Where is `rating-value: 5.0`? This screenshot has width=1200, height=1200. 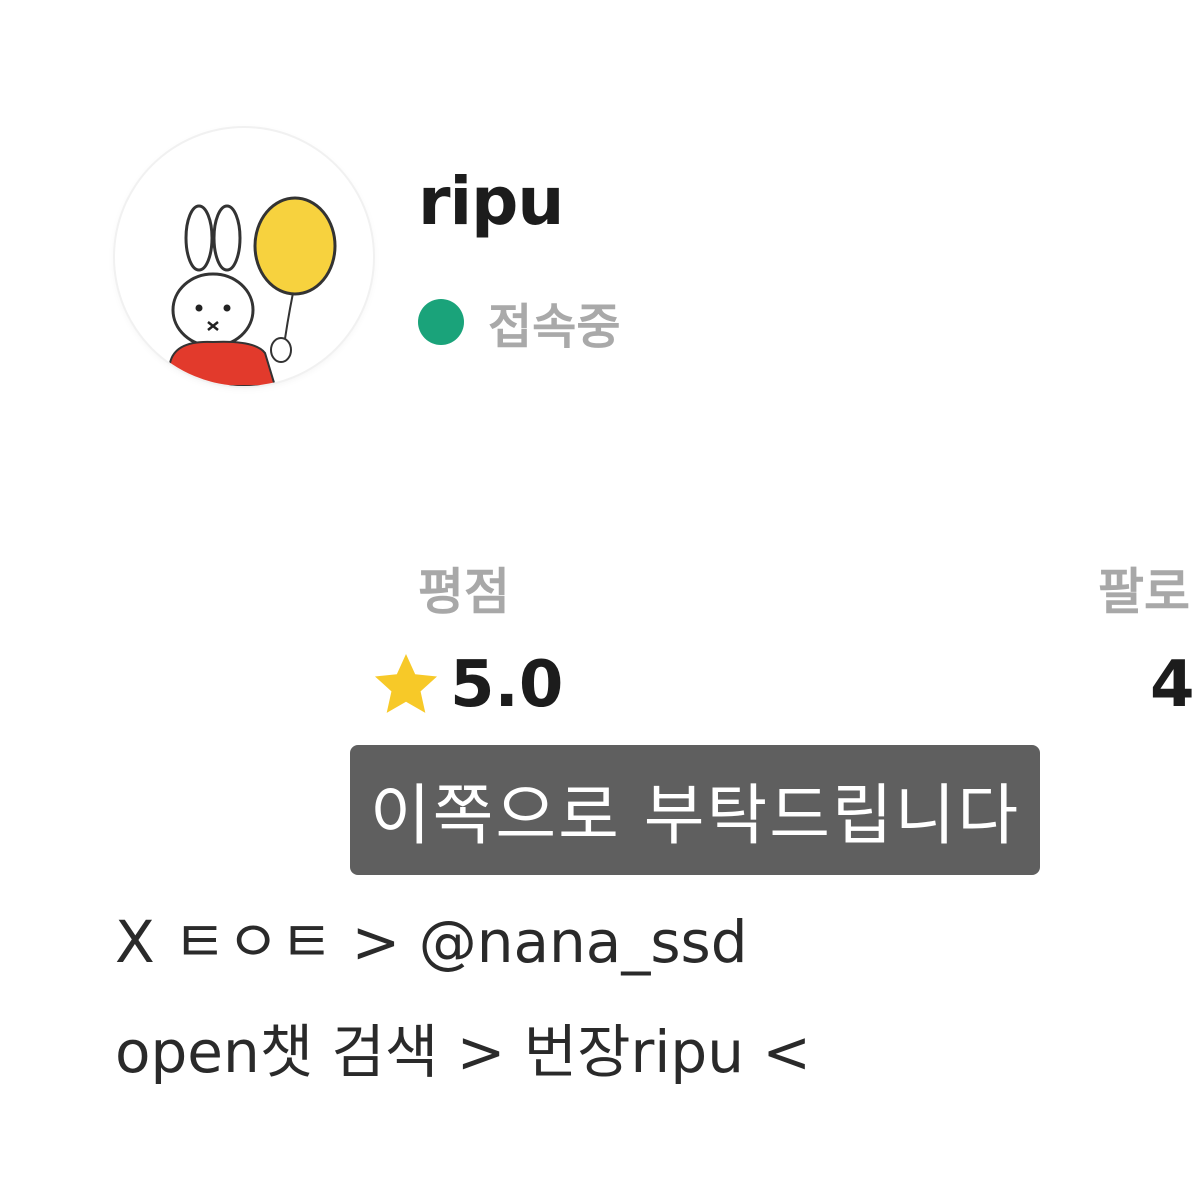 rating-value: 5.0 is located at coordinates (507, 685).